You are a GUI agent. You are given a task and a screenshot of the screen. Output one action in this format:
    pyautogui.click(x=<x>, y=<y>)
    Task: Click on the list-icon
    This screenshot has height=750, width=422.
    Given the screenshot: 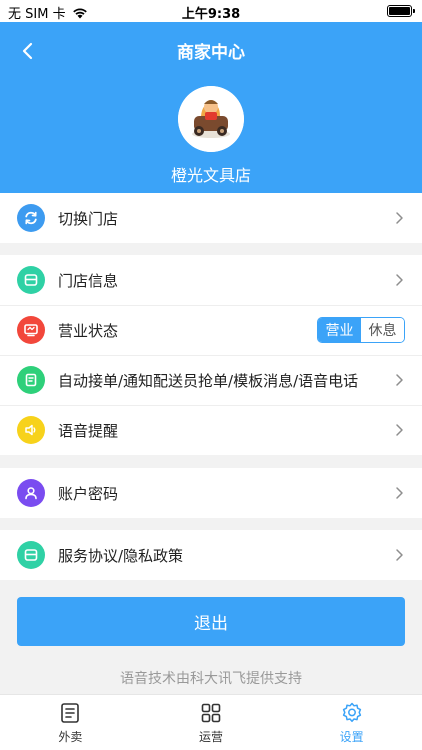 What is the action you would take?
    pyautogui.click(x=70, y=713)
    